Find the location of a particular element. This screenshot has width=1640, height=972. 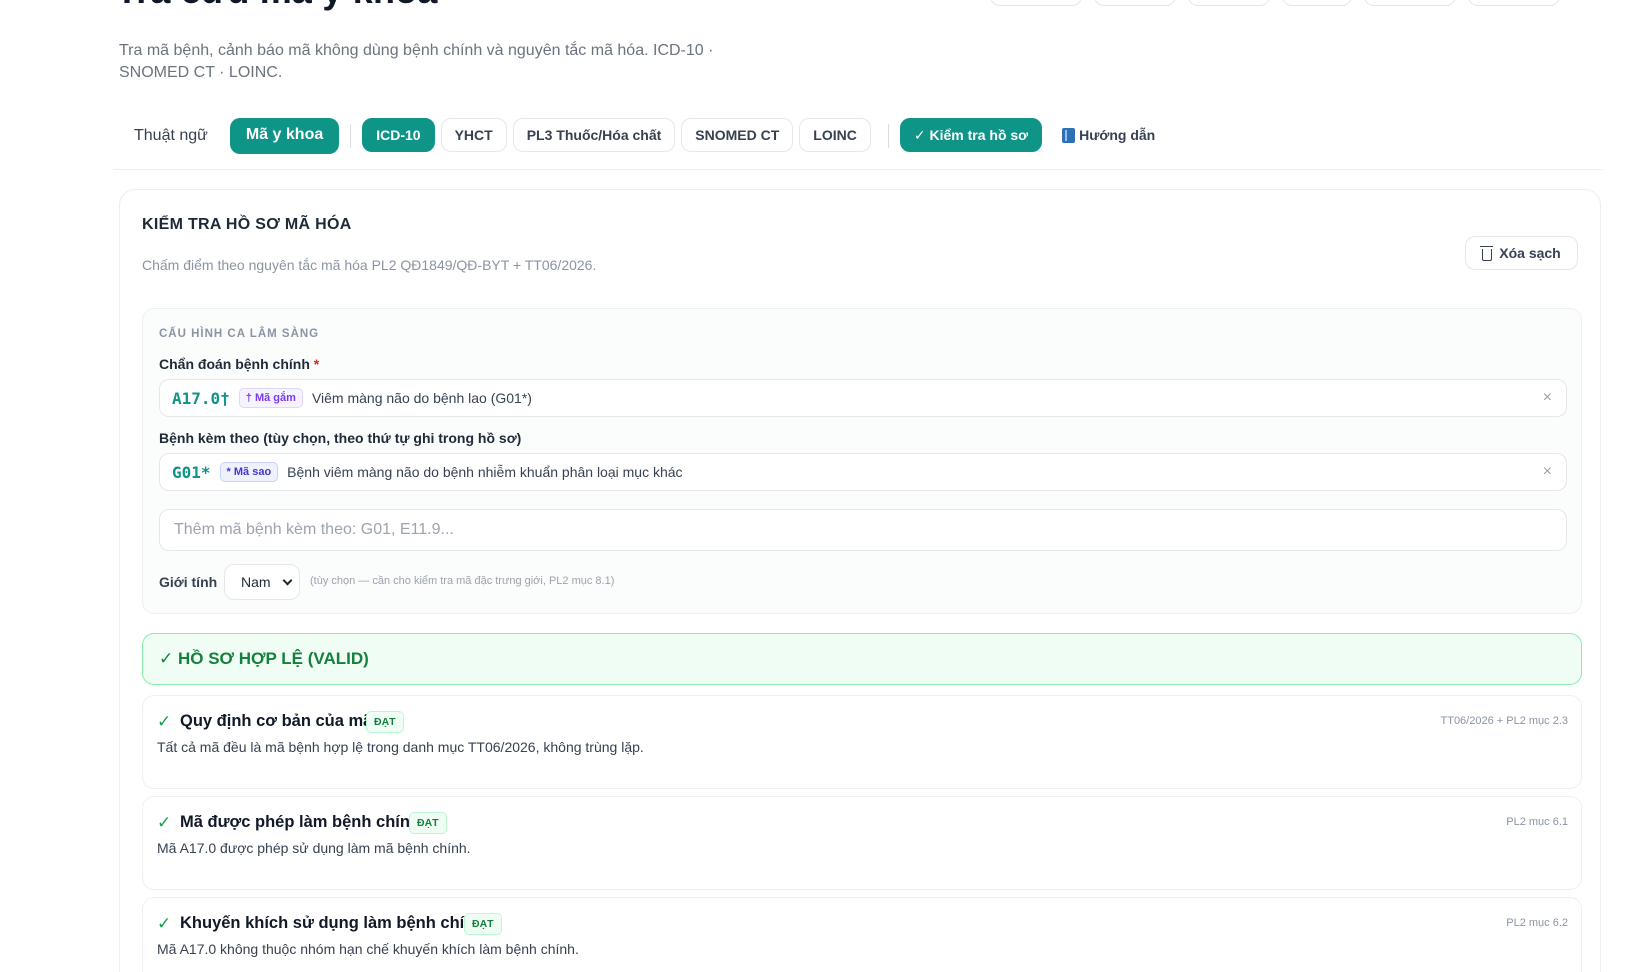

rule-title: Mã được phép làm bệnh chính is located at coordinates (300, 822).